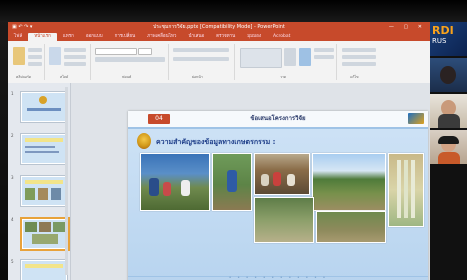 The width and height of the screenshot is (467, 280). I want to click on group-label-editing: แก้ไข, so click(354, 77).